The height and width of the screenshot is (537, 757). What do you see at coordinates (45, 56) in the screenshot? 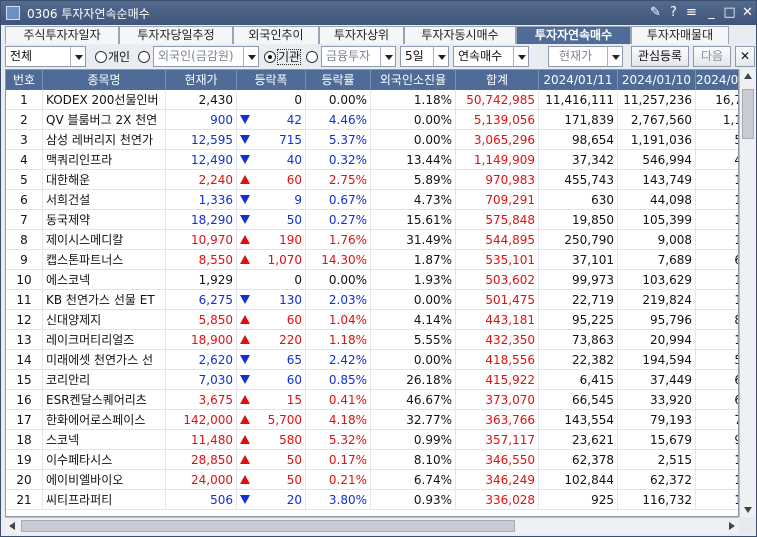
I see `market-select: 전체` at bounding box center [45, 56].